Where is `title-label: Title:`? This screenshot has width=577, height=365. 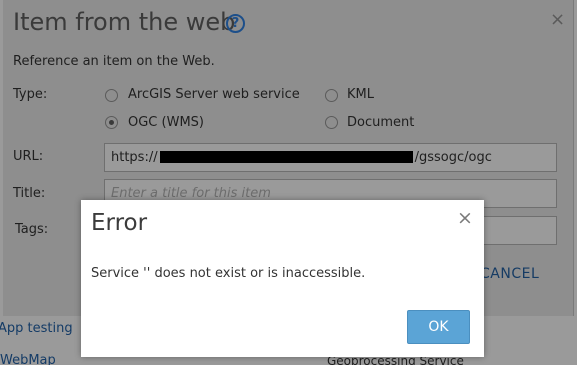
title-label: Title: is located at coordinates (29, 193).